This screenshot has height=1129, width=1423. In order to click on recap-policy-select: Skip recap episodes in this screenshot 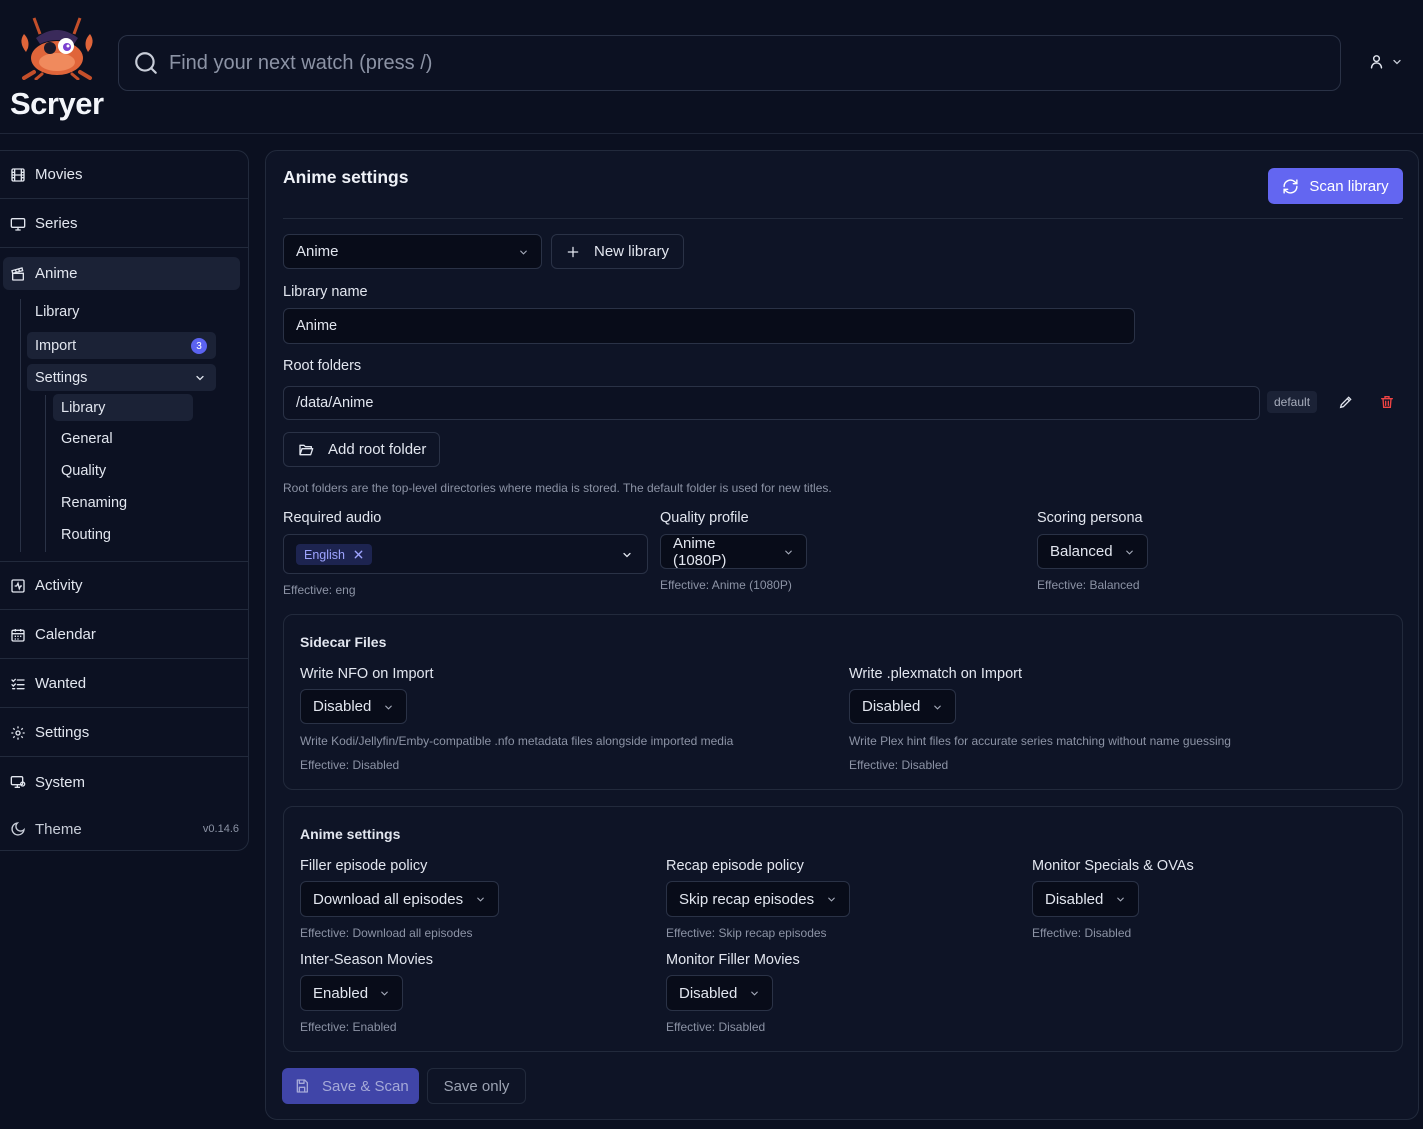, I will do `click(758, 899)`.